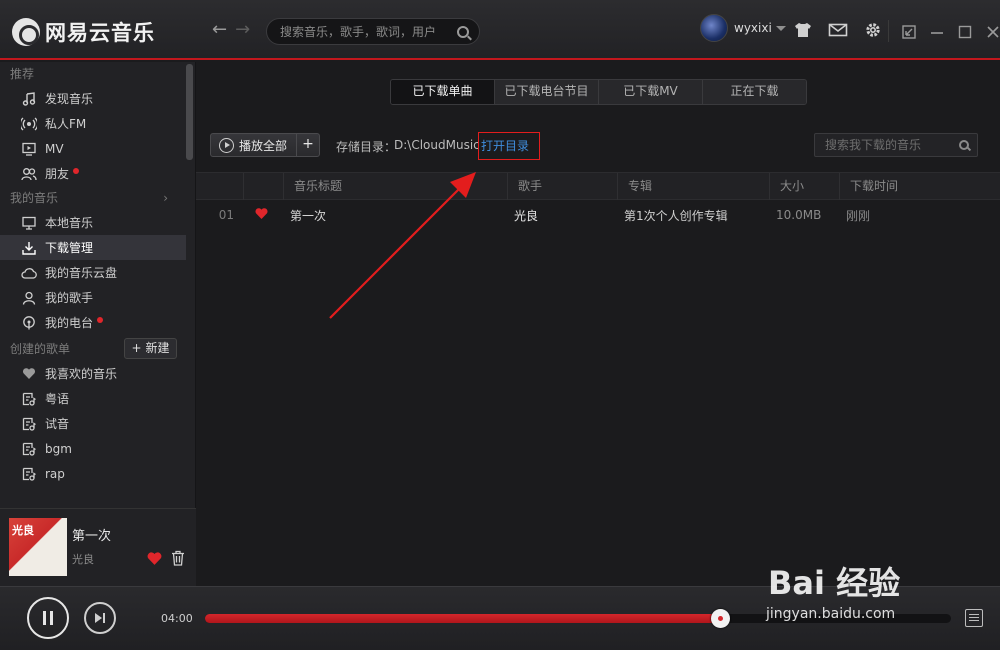  I want to click on maximize-icon, so click(965, 32).